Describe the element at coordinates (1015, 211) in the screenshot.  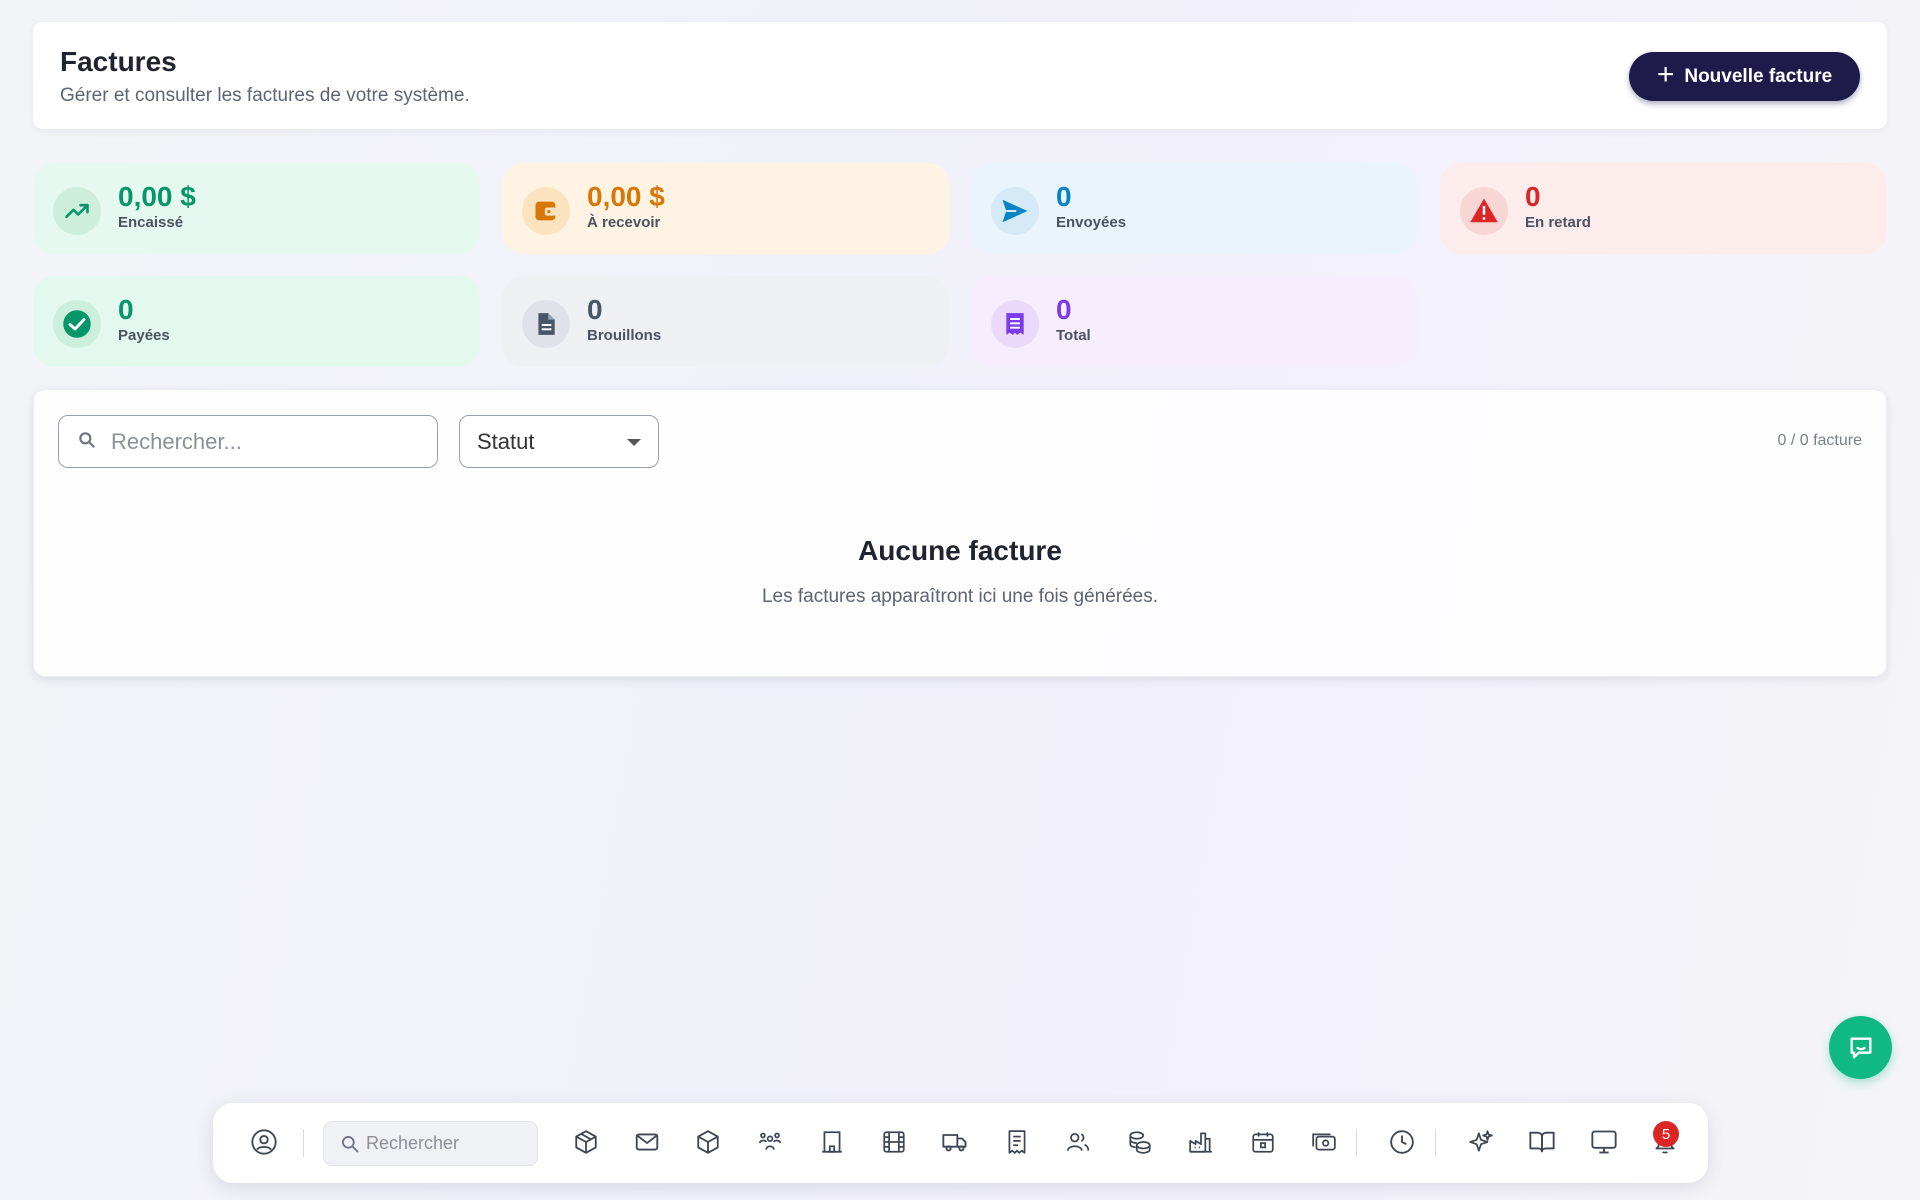
I see `send-icon` at that location.